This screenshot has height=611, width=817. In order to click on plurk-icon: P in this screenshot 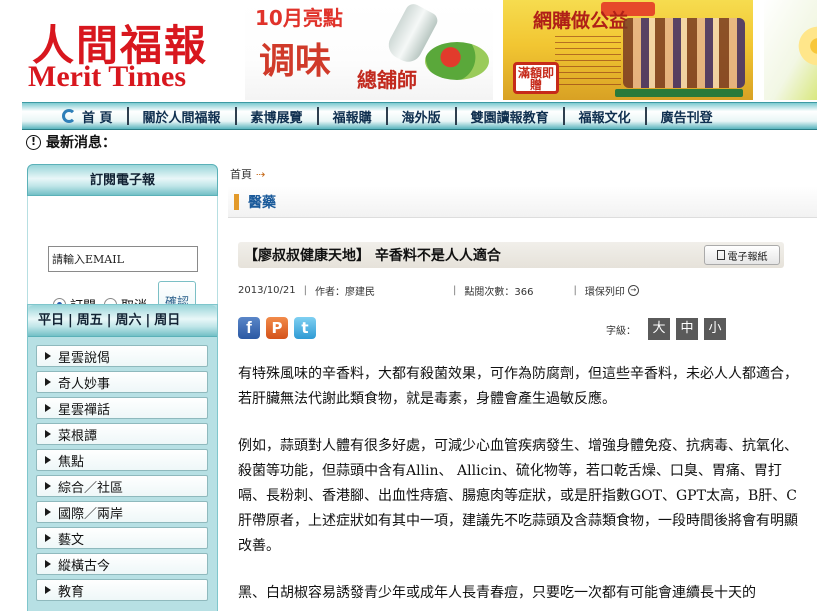, I will do `click(277, 328)`.